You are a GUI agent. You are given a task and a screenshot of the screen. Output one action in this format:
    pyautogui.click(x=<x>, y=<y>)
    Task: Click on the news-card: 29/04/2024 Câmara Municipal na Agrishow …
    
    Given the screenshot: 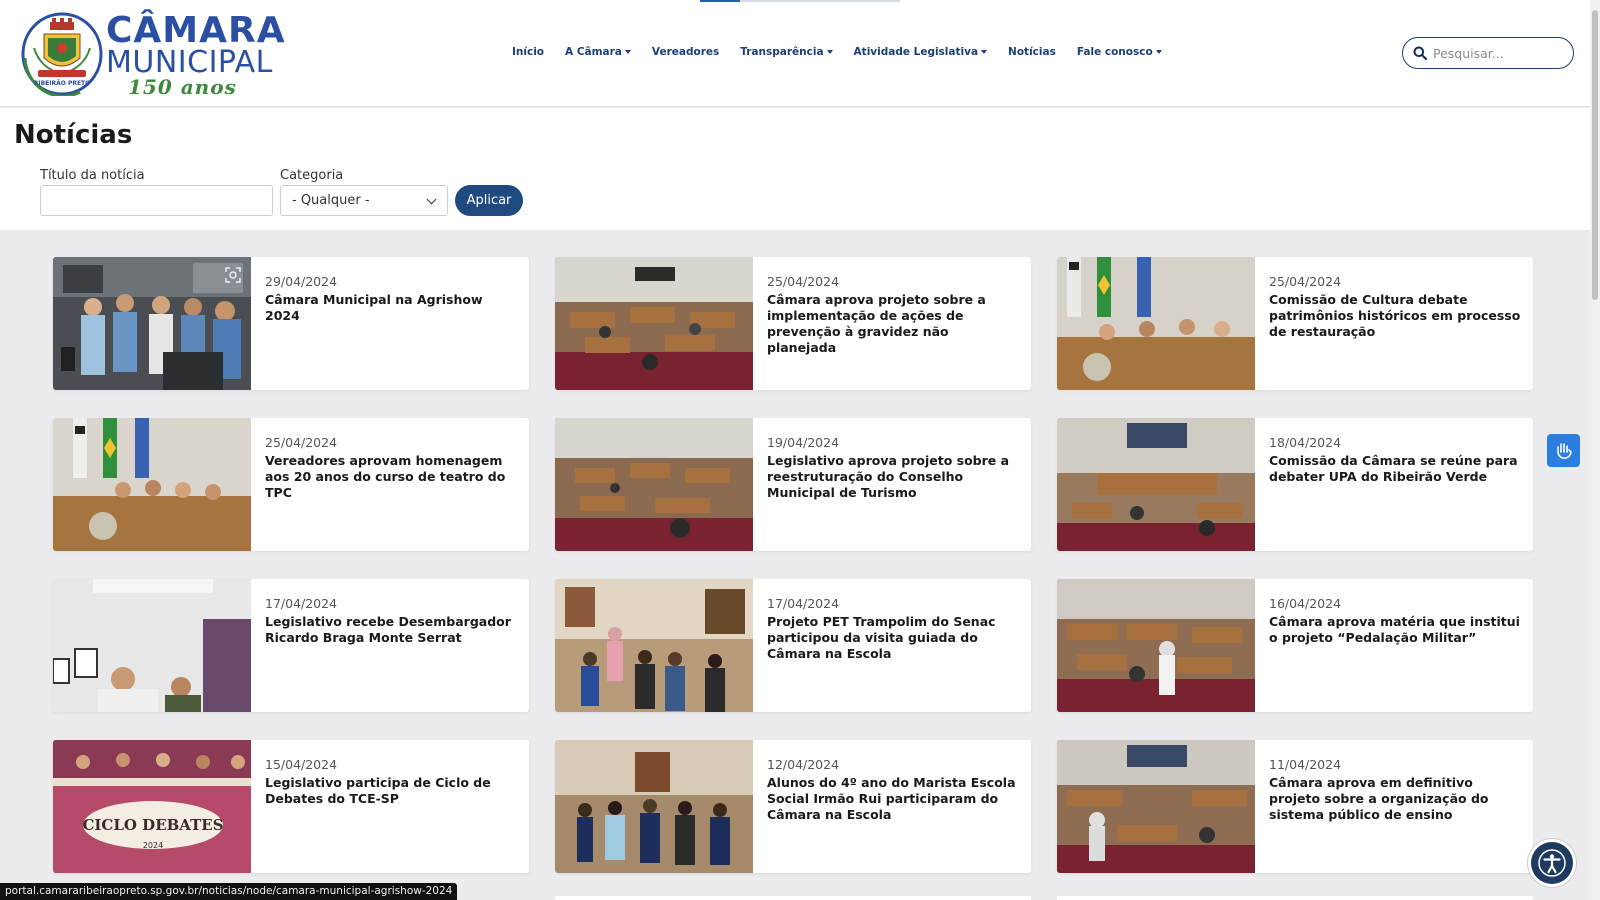 What is the action you would take?
    pyautogui.click(x=291, y=323)
    